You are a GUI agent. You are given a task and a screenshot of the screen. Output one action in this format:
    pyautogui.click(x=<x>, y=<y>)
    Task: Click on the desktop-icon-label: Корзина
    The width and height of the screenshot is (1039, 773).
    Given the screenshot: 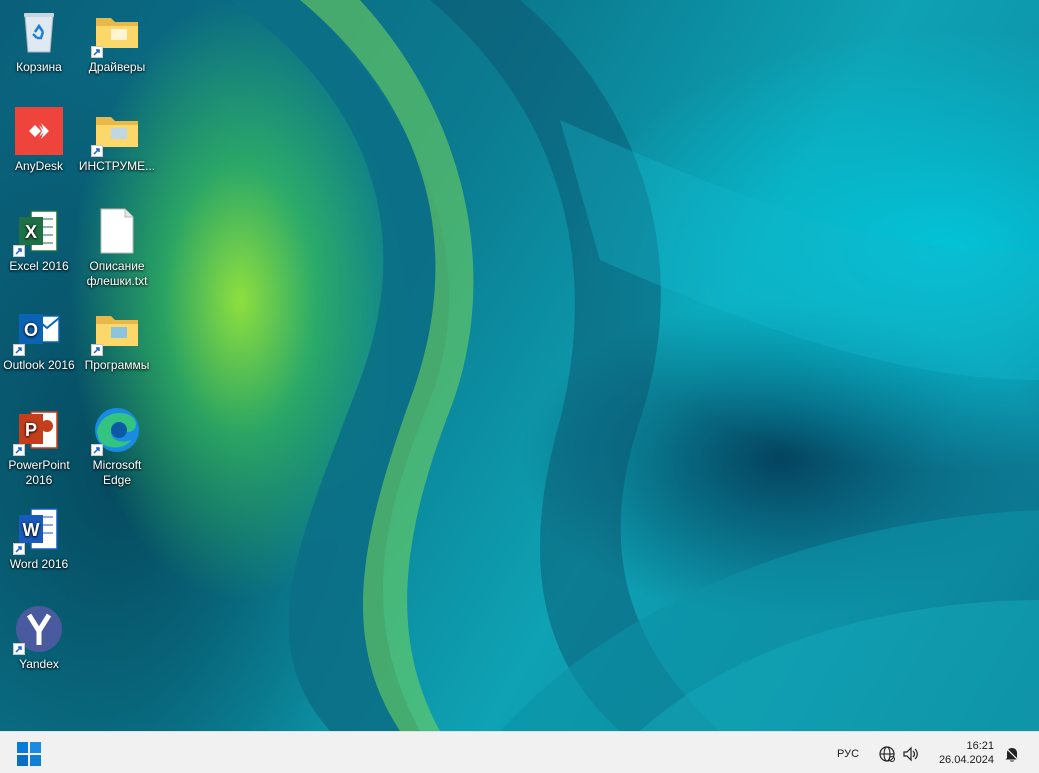 What is the action you would take?
    pyautogui.click(x=39, y=67)
    